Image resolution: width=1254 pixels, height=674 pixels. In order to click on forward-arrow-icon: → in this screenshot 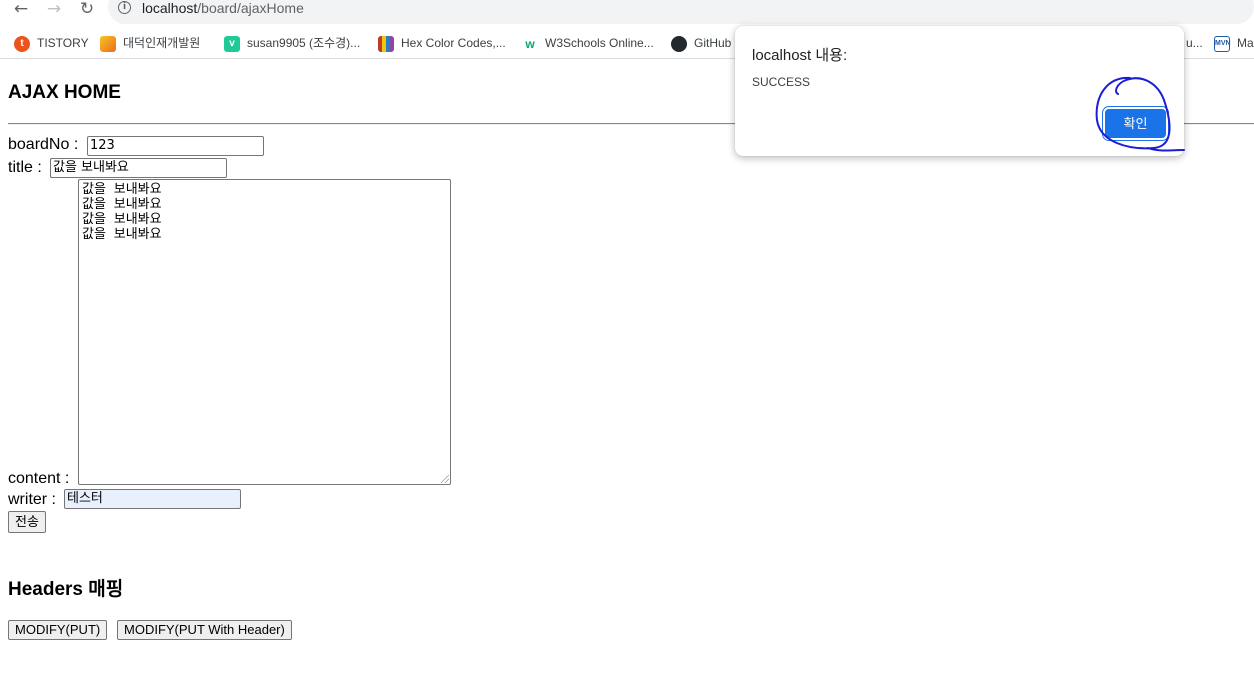, I will do `click(54, 9)`.